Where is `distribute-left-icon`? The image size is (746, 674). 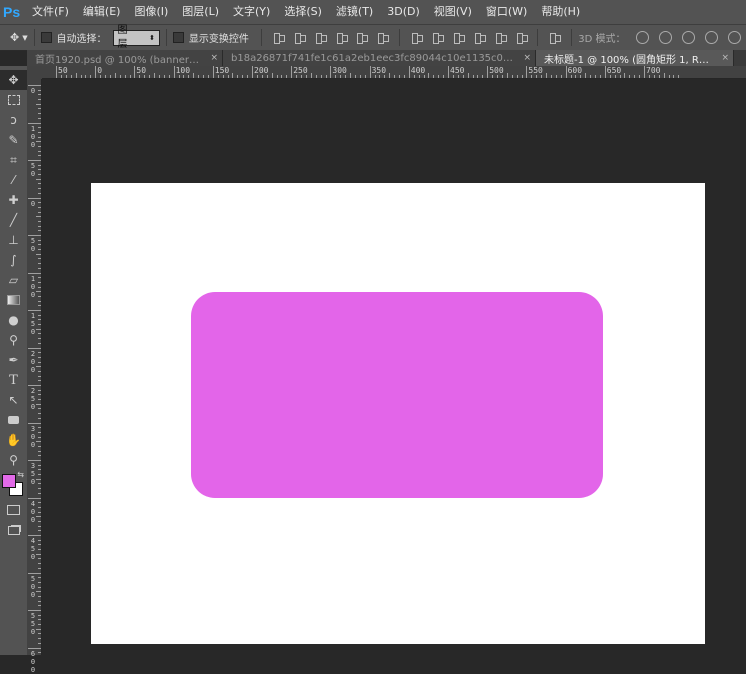 distribute-left-icon is located at coordinates (479, 38).